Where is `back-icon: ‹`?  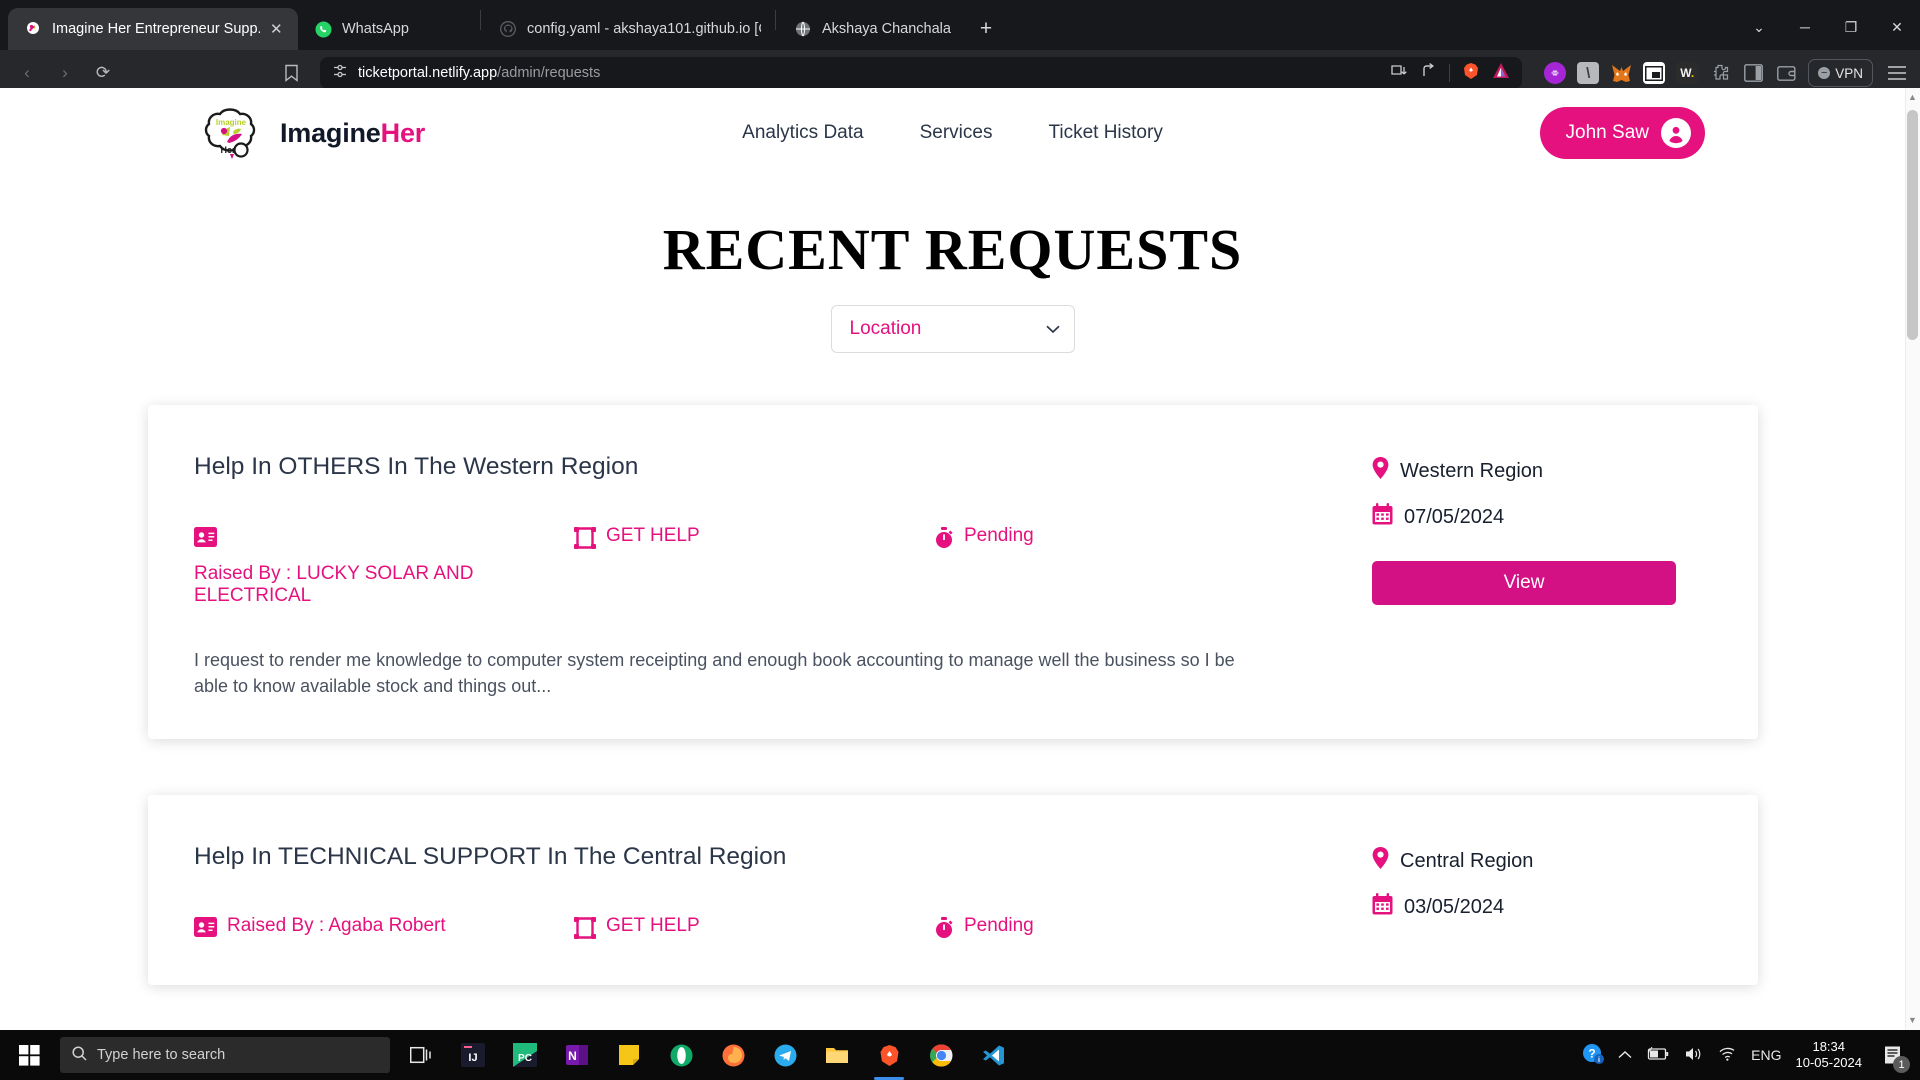 back-icon: ‹ is located at coordinates (27, 73).